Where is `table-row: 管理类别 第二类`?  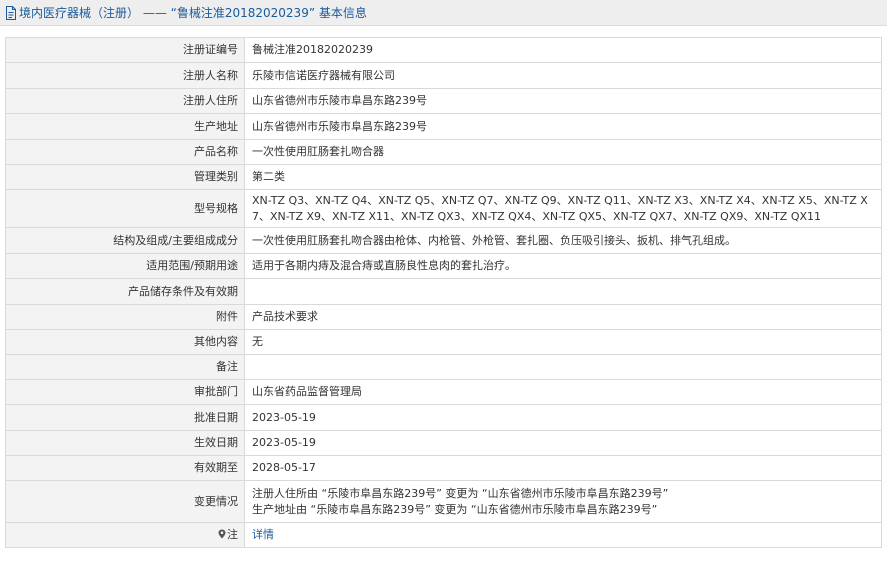 table-row: 管理类别 第二类 is located at coordinates (443, 177).